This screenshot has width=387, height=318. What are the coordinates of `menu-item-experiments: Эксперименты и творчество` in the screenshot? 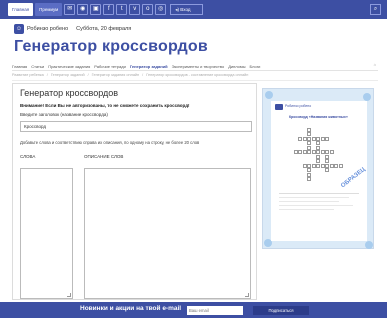 It's located at (198, 66).